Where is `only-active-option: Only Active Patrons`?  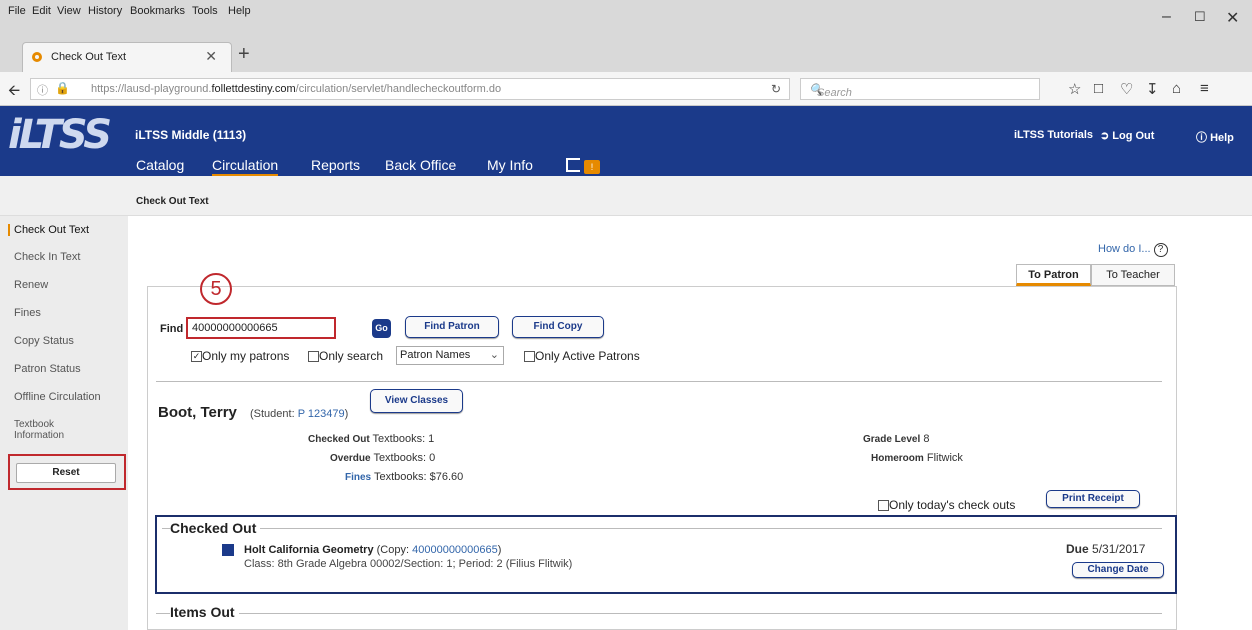
only-active-option: Only Active Patrons is located at coordinates (582, 356).